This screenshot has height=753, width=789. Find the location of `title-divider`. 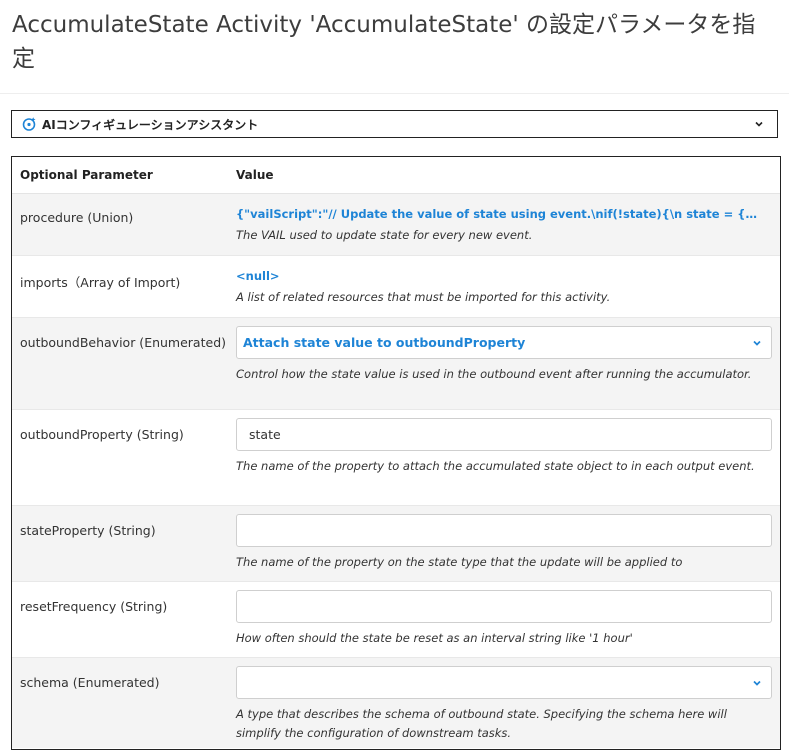

title-divider is located at coordinates (394, 93).